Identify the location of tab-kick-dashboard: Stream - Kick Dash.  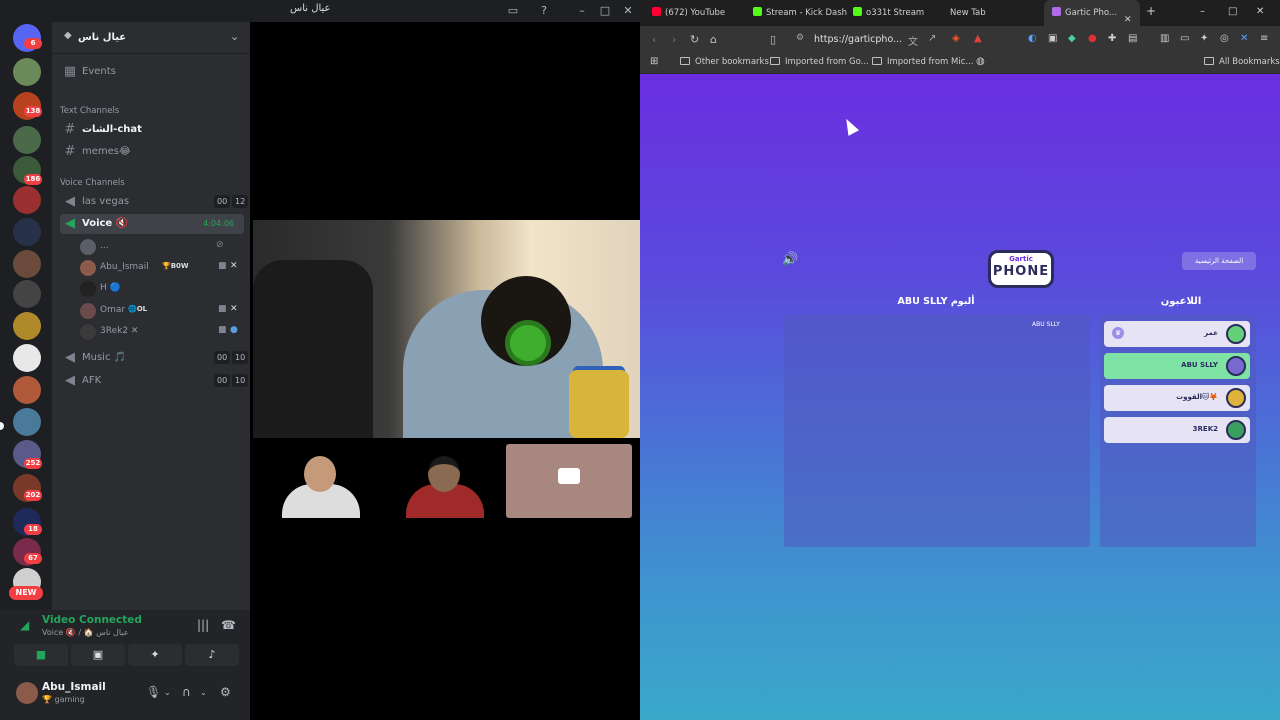
(800, 13).